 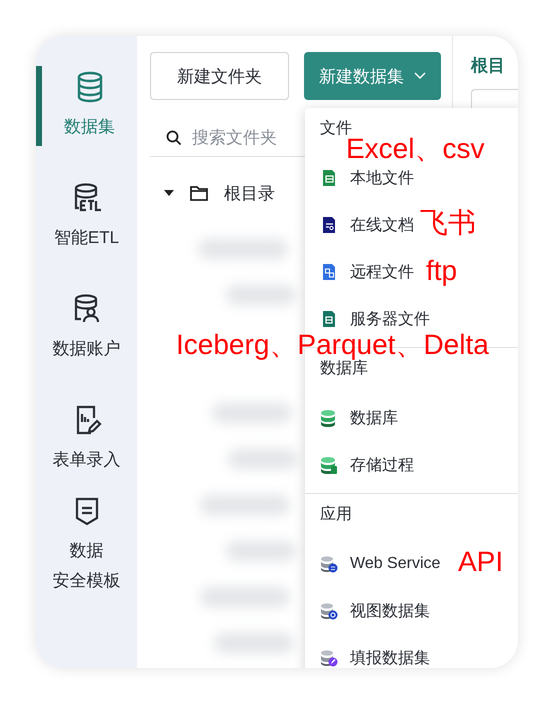 What do you see at coordinates (420, 76) in the screenshot?
I see `chevron-down-icon` at bounding box center [420, 76].